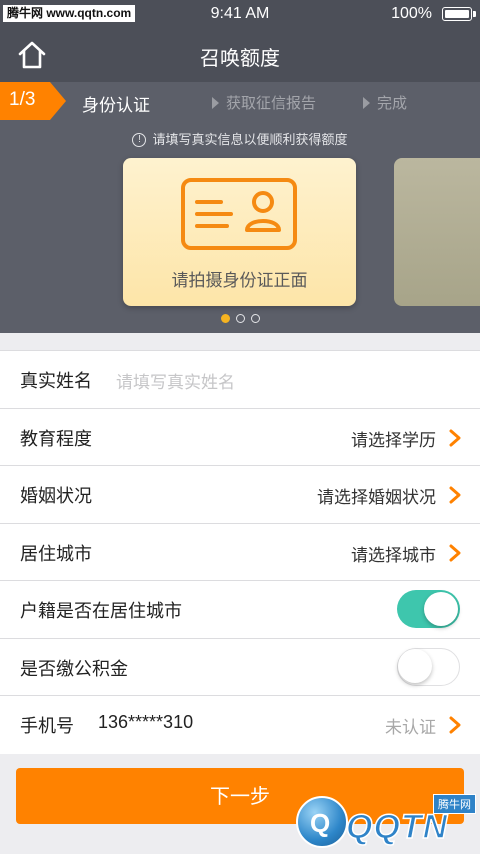 The image size is (480, 854). What do you see at coordinates (454, 804) in the screenshot?
I see `watermark-brand-sub: 腾牛网` at bounding box center [454, 804].